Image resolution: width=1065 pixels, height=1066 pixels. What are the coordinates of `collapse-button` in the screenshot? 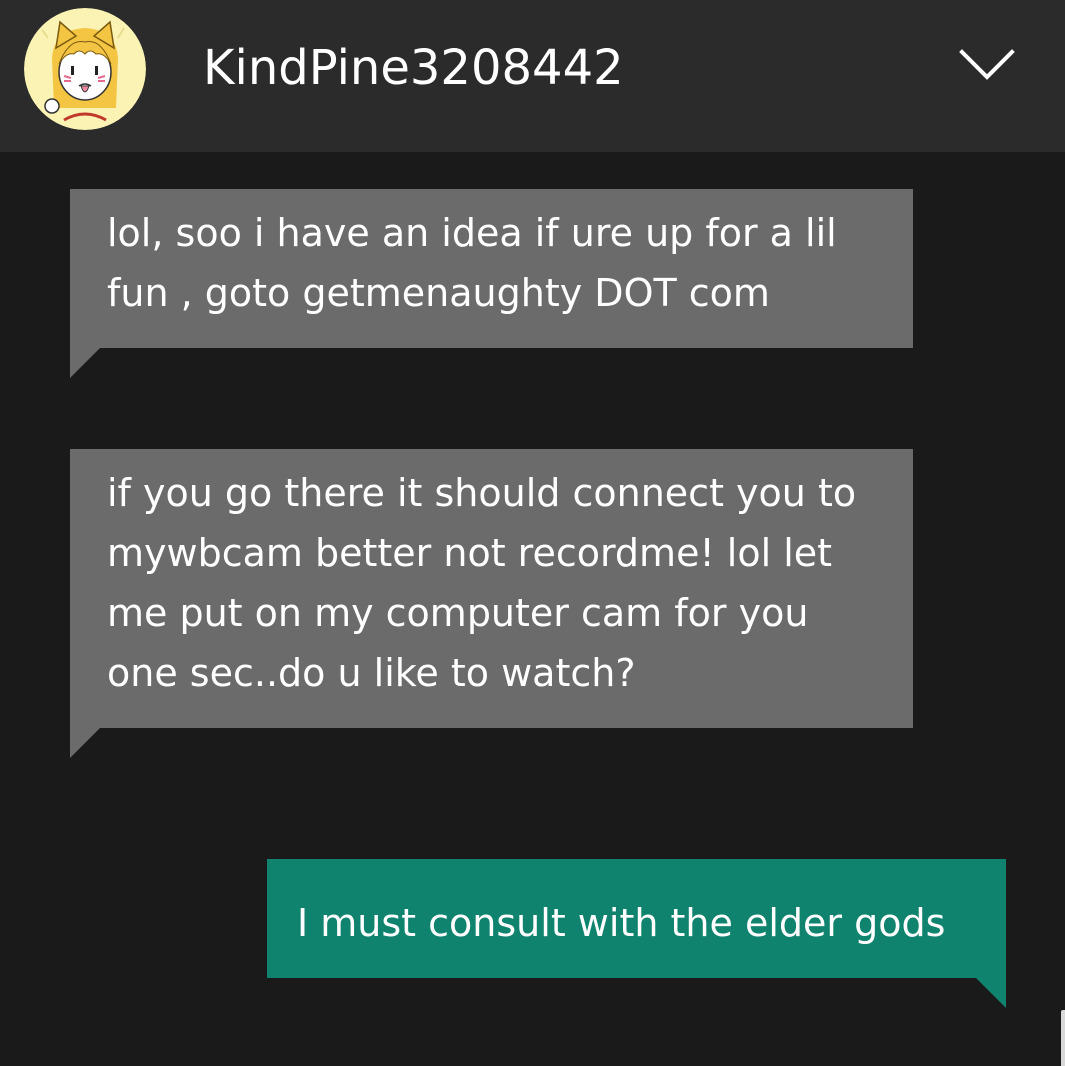 It's located at (987, 65).